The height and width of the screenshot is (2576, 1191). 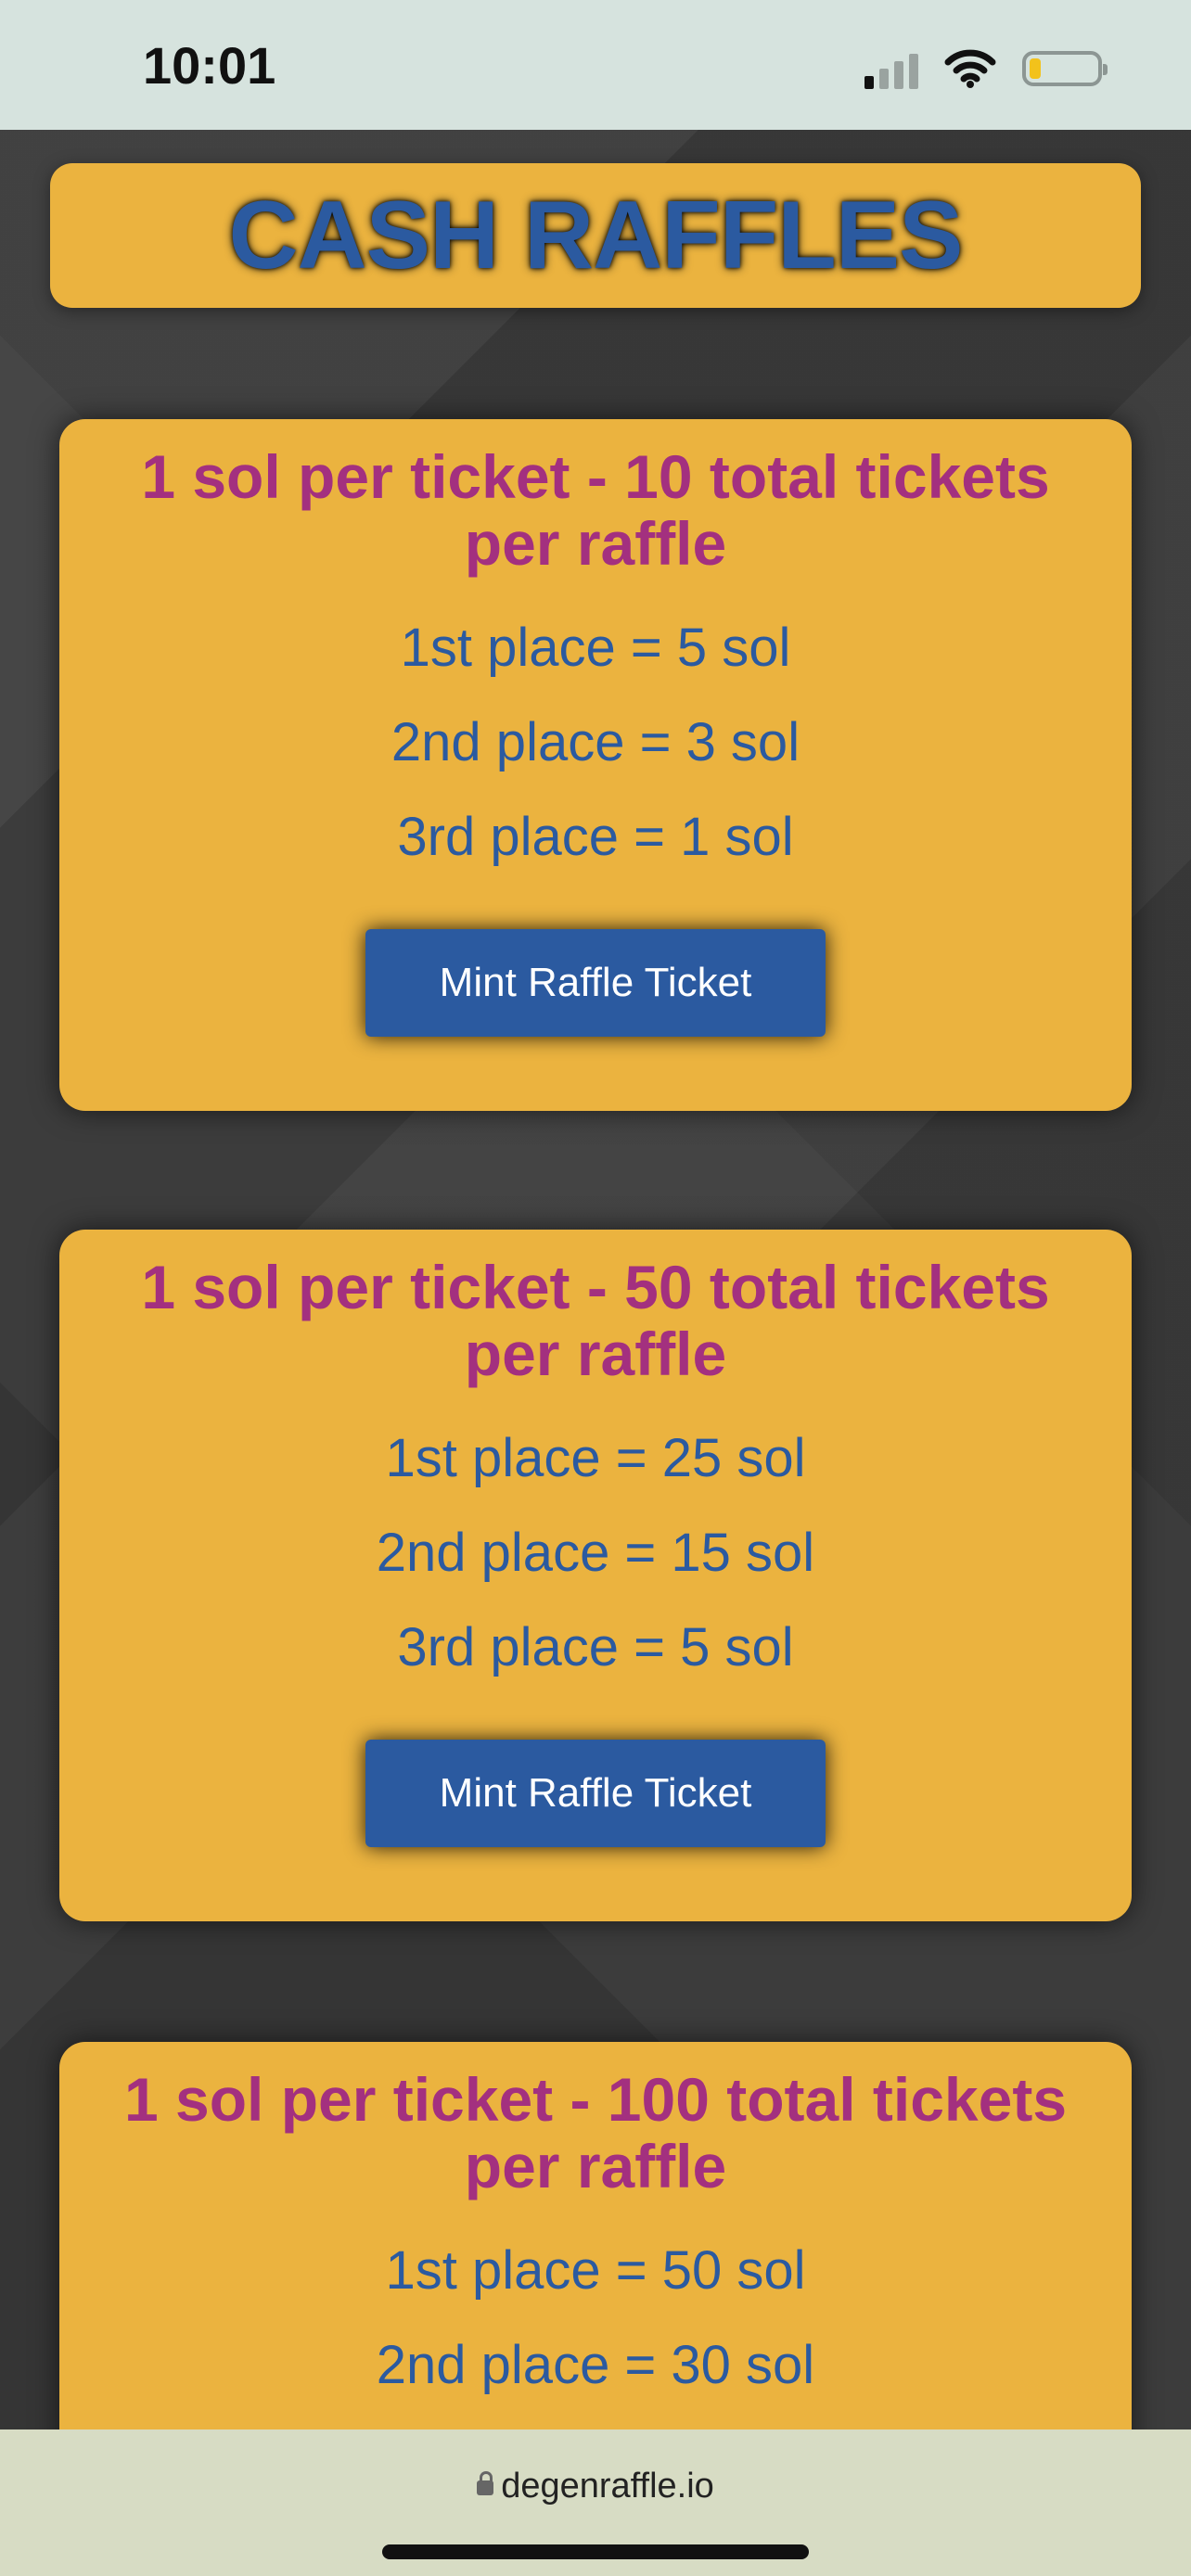 I want to click on status-icons, so click(x=986, y=68).